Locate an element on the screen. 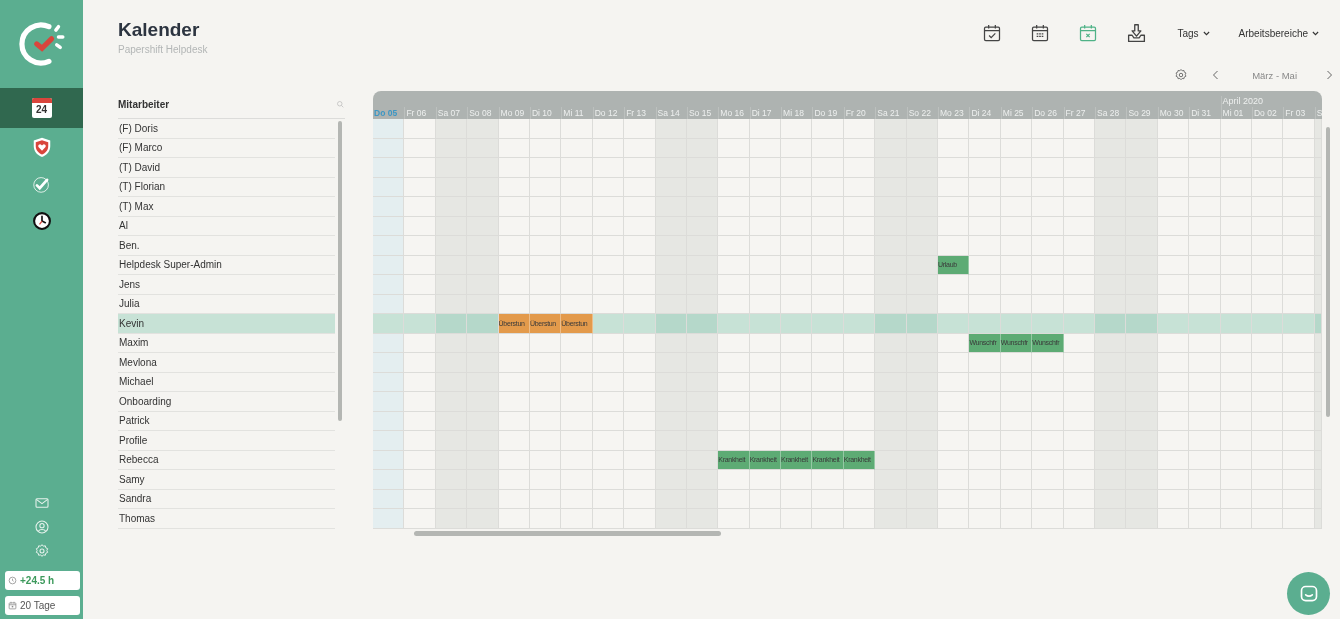 The height and width of the screenshot is (619, 1340). calendar-icon: 24 is located at coordinates (41, 108).